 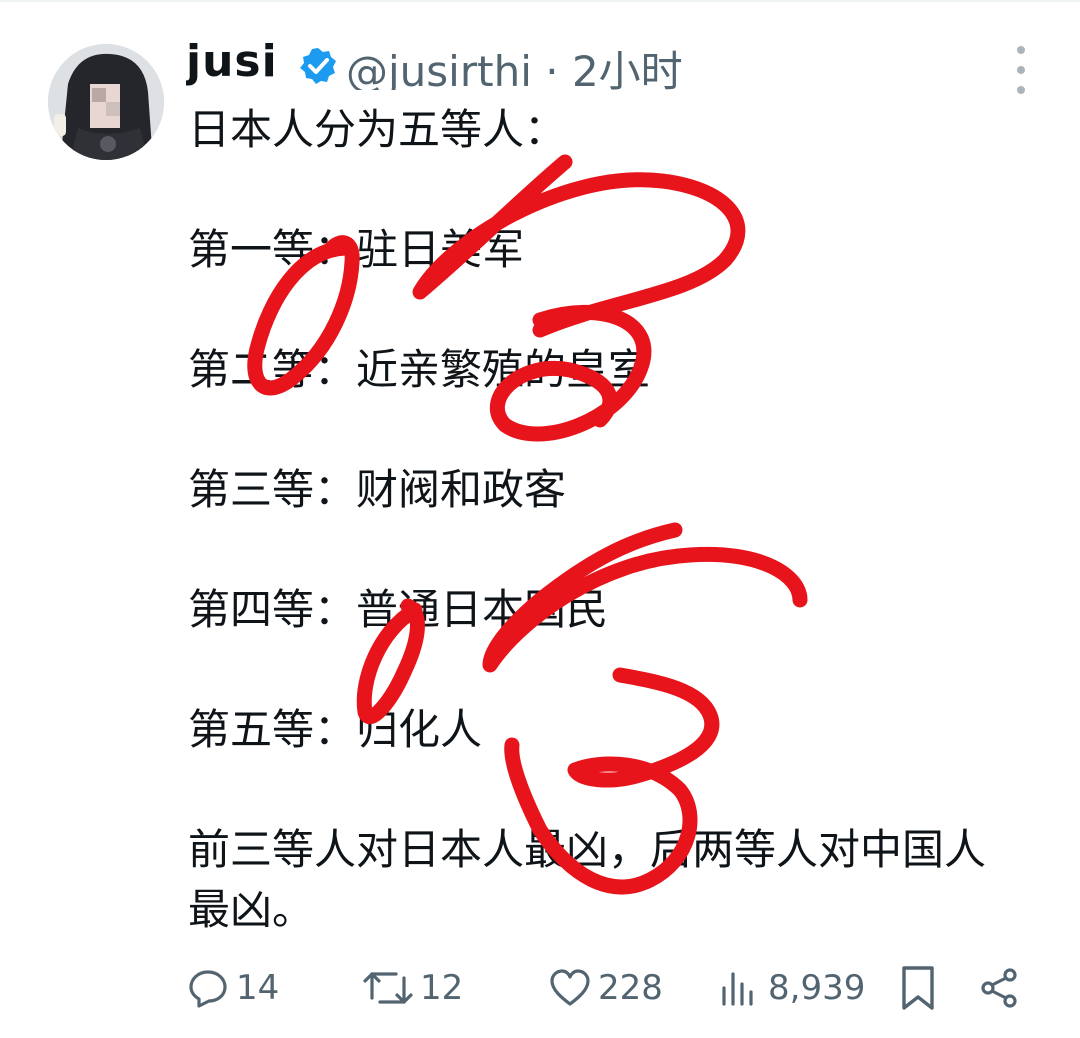 I want to click on handle: @jusirthi · 2小时, so click(x=514, y=64).